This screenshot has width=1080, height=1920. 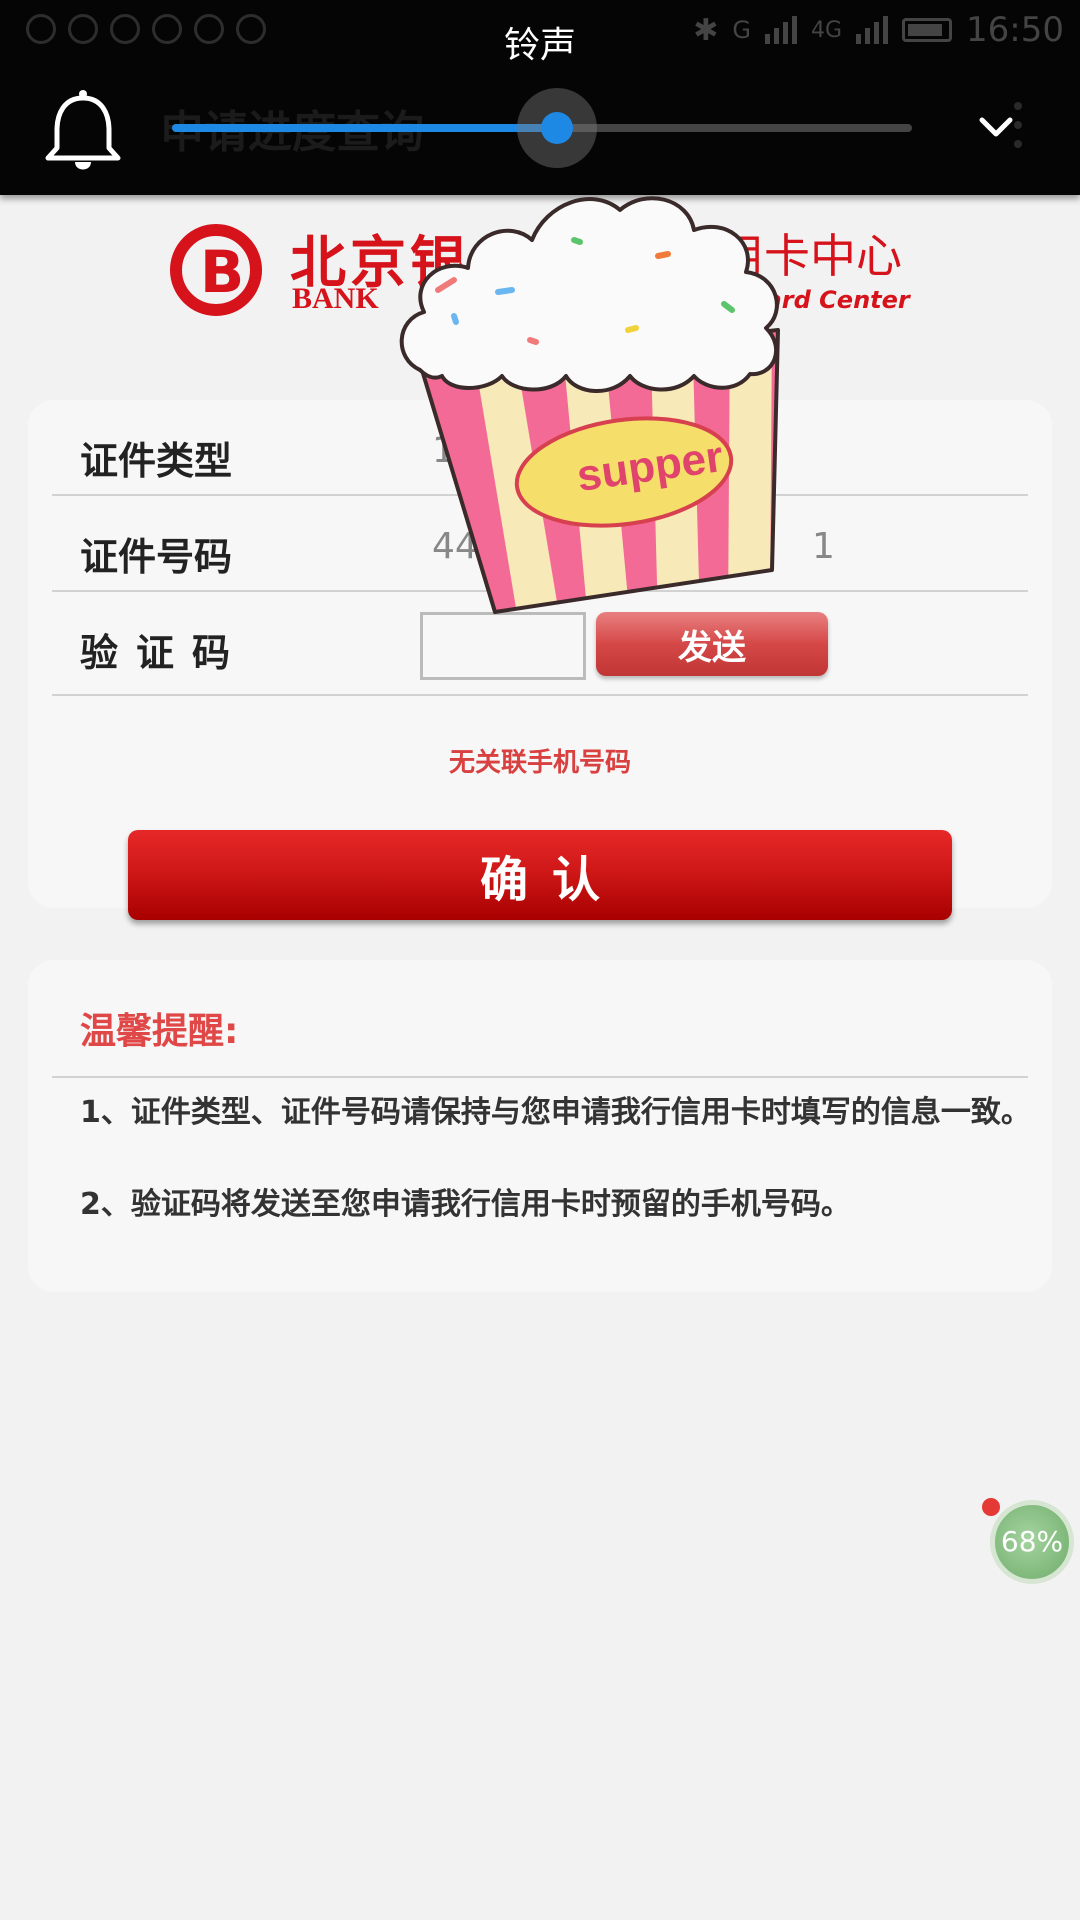 I want to click on popcorn-sticker: supper, so click(x=590, y=400).